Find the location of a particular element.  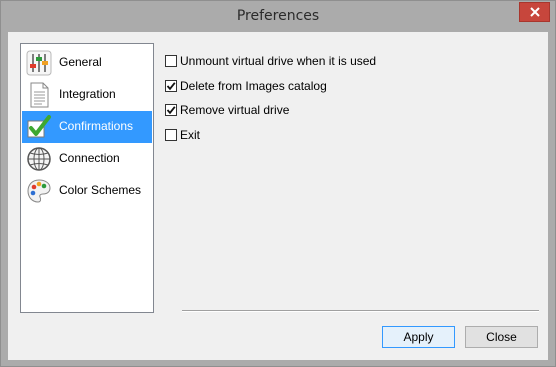

remove-virtual-drive-checkbox is located at coordinates (171, 110).